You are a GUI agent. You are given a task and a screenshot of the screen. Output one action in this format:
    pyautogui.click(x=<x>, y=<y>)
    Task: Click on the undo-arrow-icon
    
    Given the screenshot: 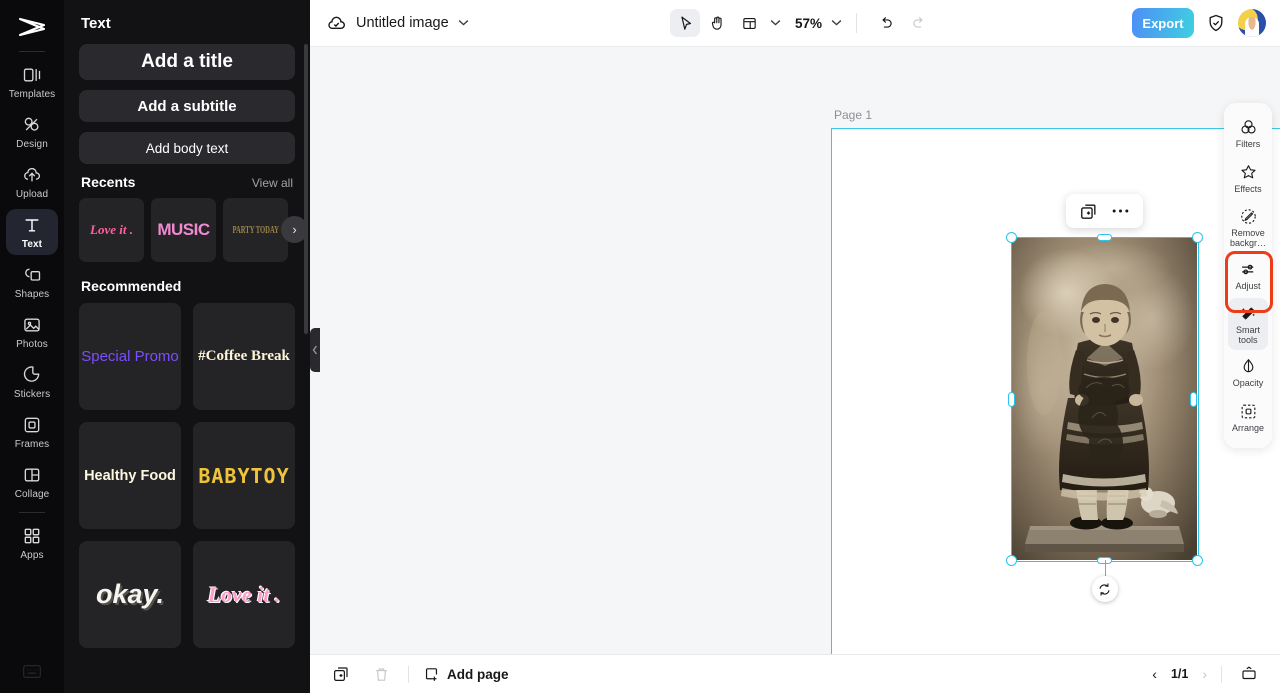 What is the action you would take?
    pyautogui.click(x=886, y=22)
    